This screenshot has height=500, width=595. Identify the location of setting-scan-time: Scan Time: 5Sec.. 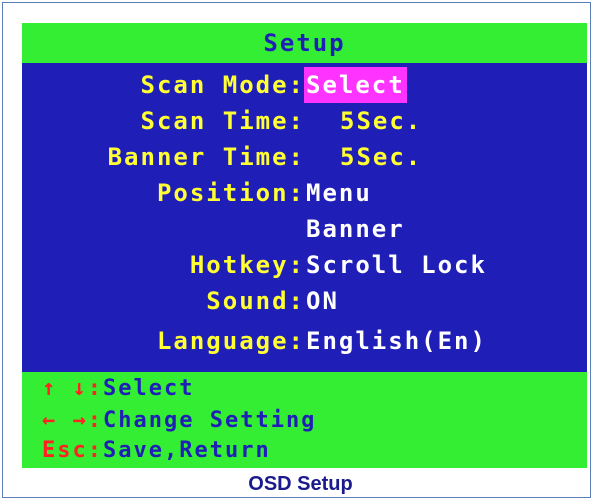
(304, 121).